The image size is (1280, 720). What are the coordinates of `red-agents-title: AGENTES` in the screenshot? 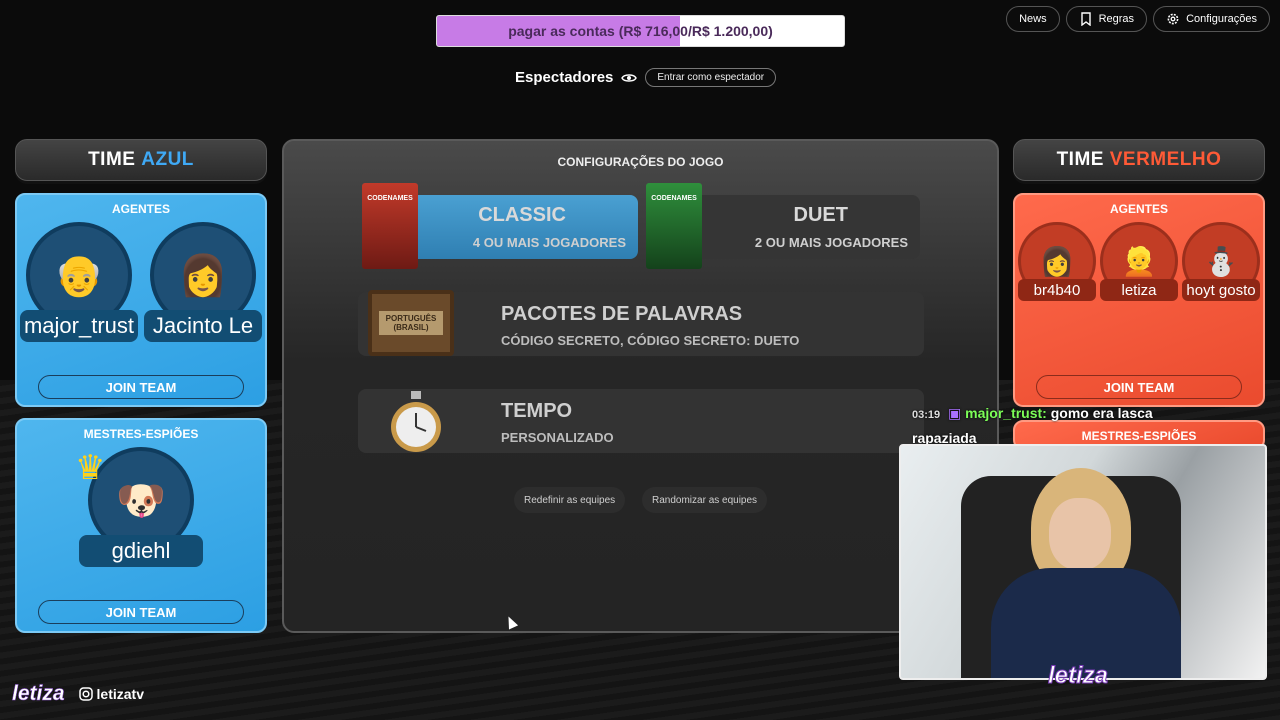 It's located at (1138, 209).